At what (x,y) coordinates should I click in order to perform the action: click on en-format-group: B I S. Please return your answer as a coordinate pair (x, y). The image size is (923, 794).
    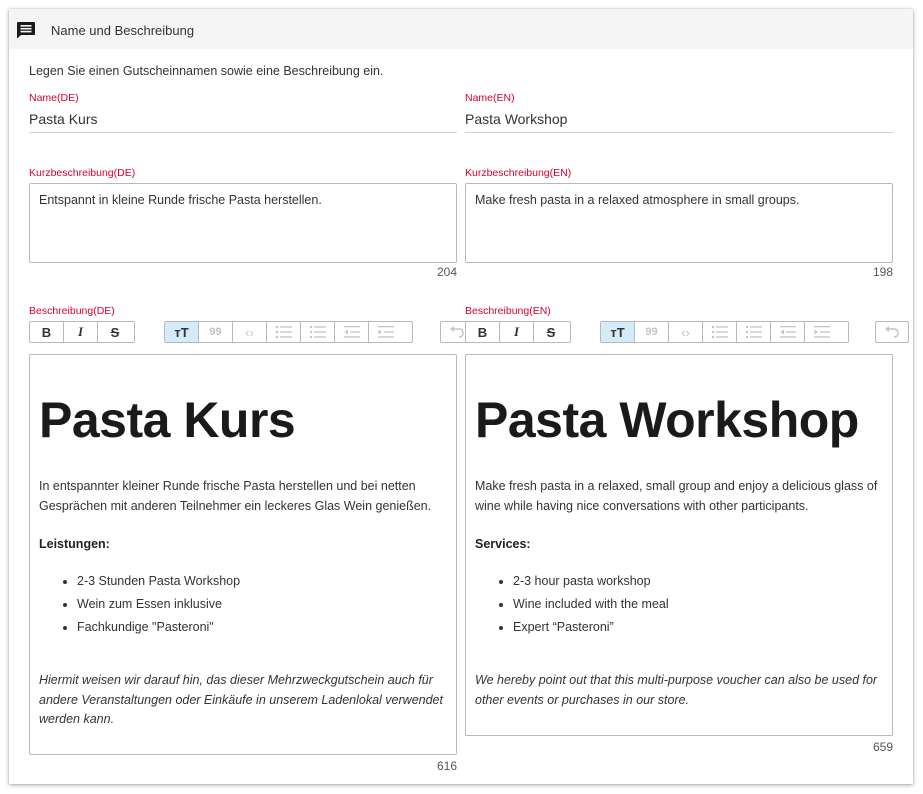
    Looking at the image, I should click on (518, 332).